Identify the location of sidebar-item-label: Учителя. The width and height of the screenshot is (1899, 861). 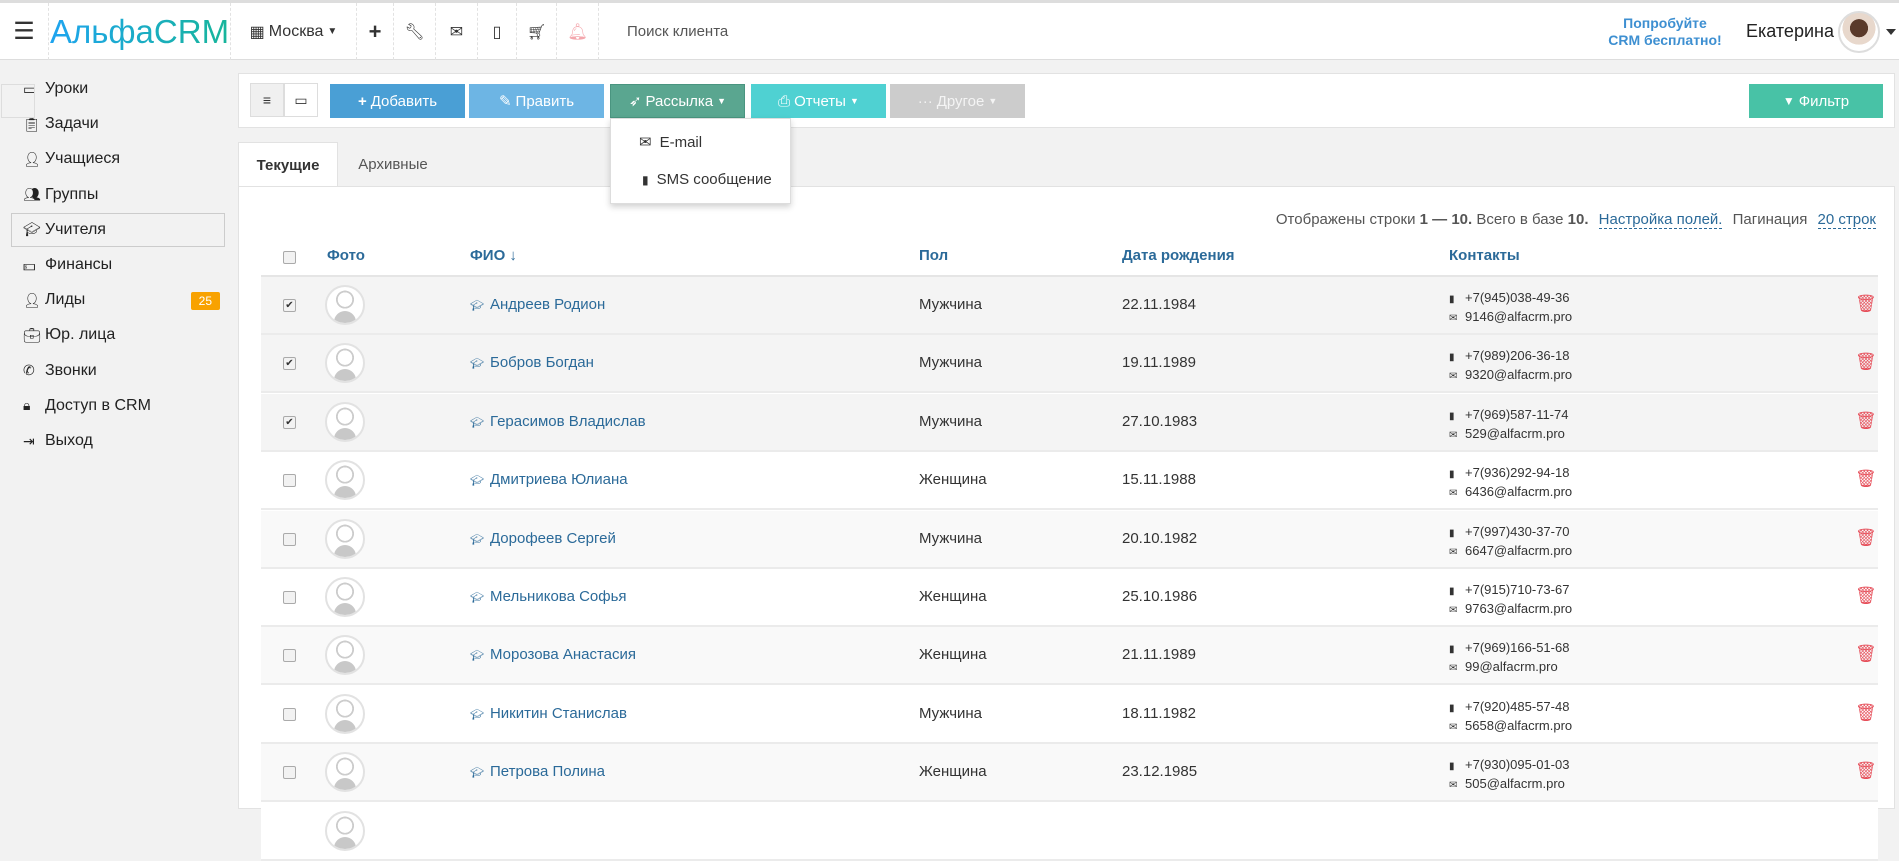
(75, 229).